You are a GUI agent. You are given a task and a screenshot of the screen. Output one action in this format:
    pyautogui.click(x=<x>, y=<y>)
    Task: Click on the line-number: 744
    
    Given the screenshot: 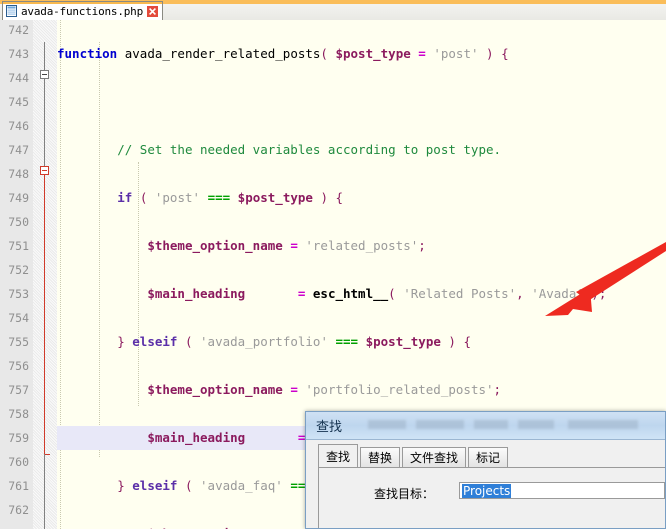 What is the action you would take?
    pyautogui.click(x=18, y=78)
    